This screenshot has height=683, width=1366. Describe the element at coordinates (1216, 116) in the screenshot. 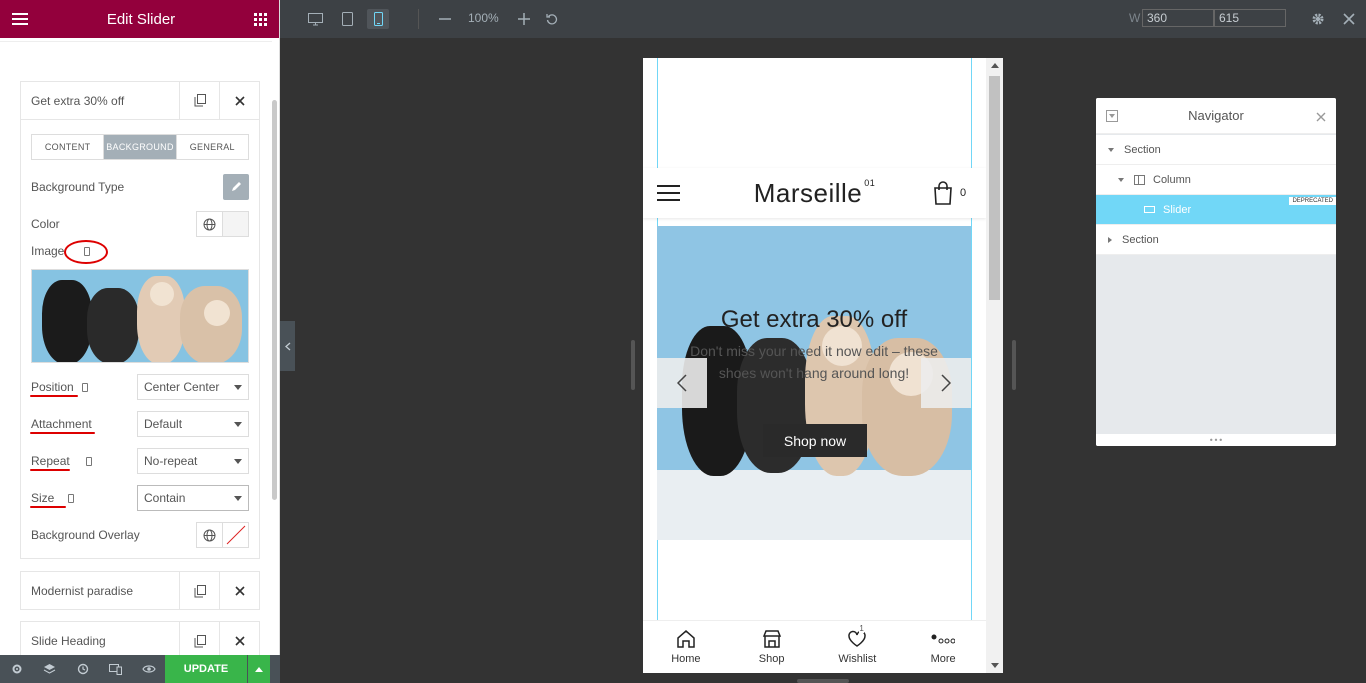

I see `navigator-header: Navigator` at that location.